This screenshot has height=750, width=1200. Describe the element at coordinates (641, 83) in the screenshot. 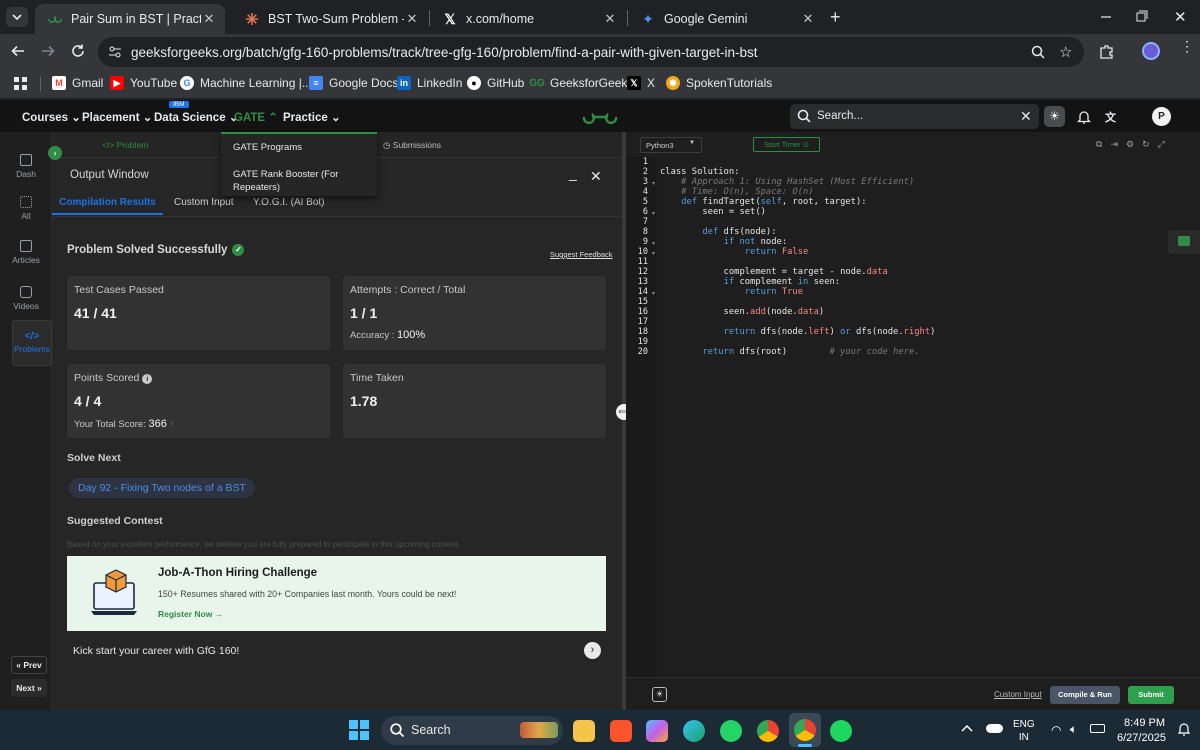

I see `bookmark-x: 𝕏X` at that location.